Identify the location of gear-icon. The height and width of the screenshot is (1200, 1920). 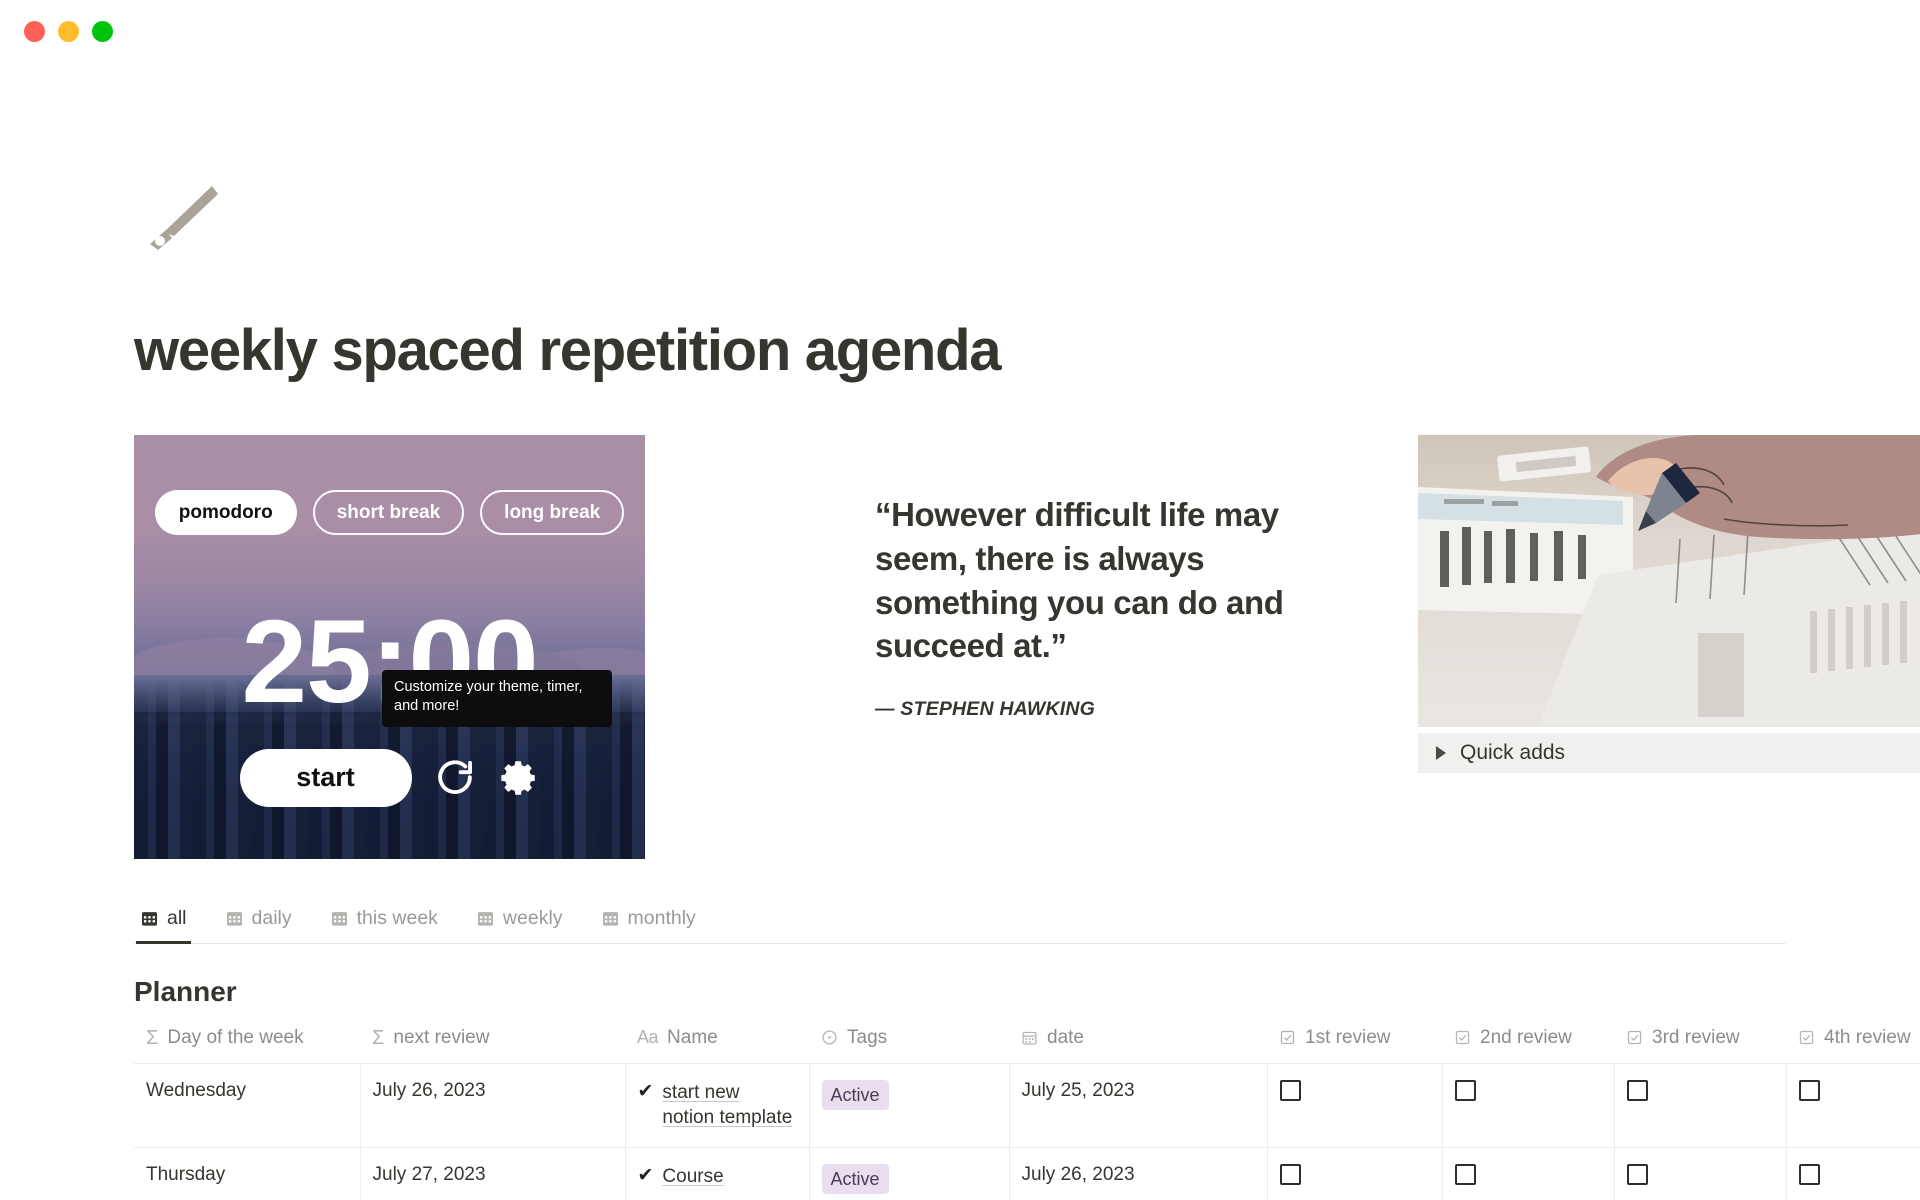
(519, 778).